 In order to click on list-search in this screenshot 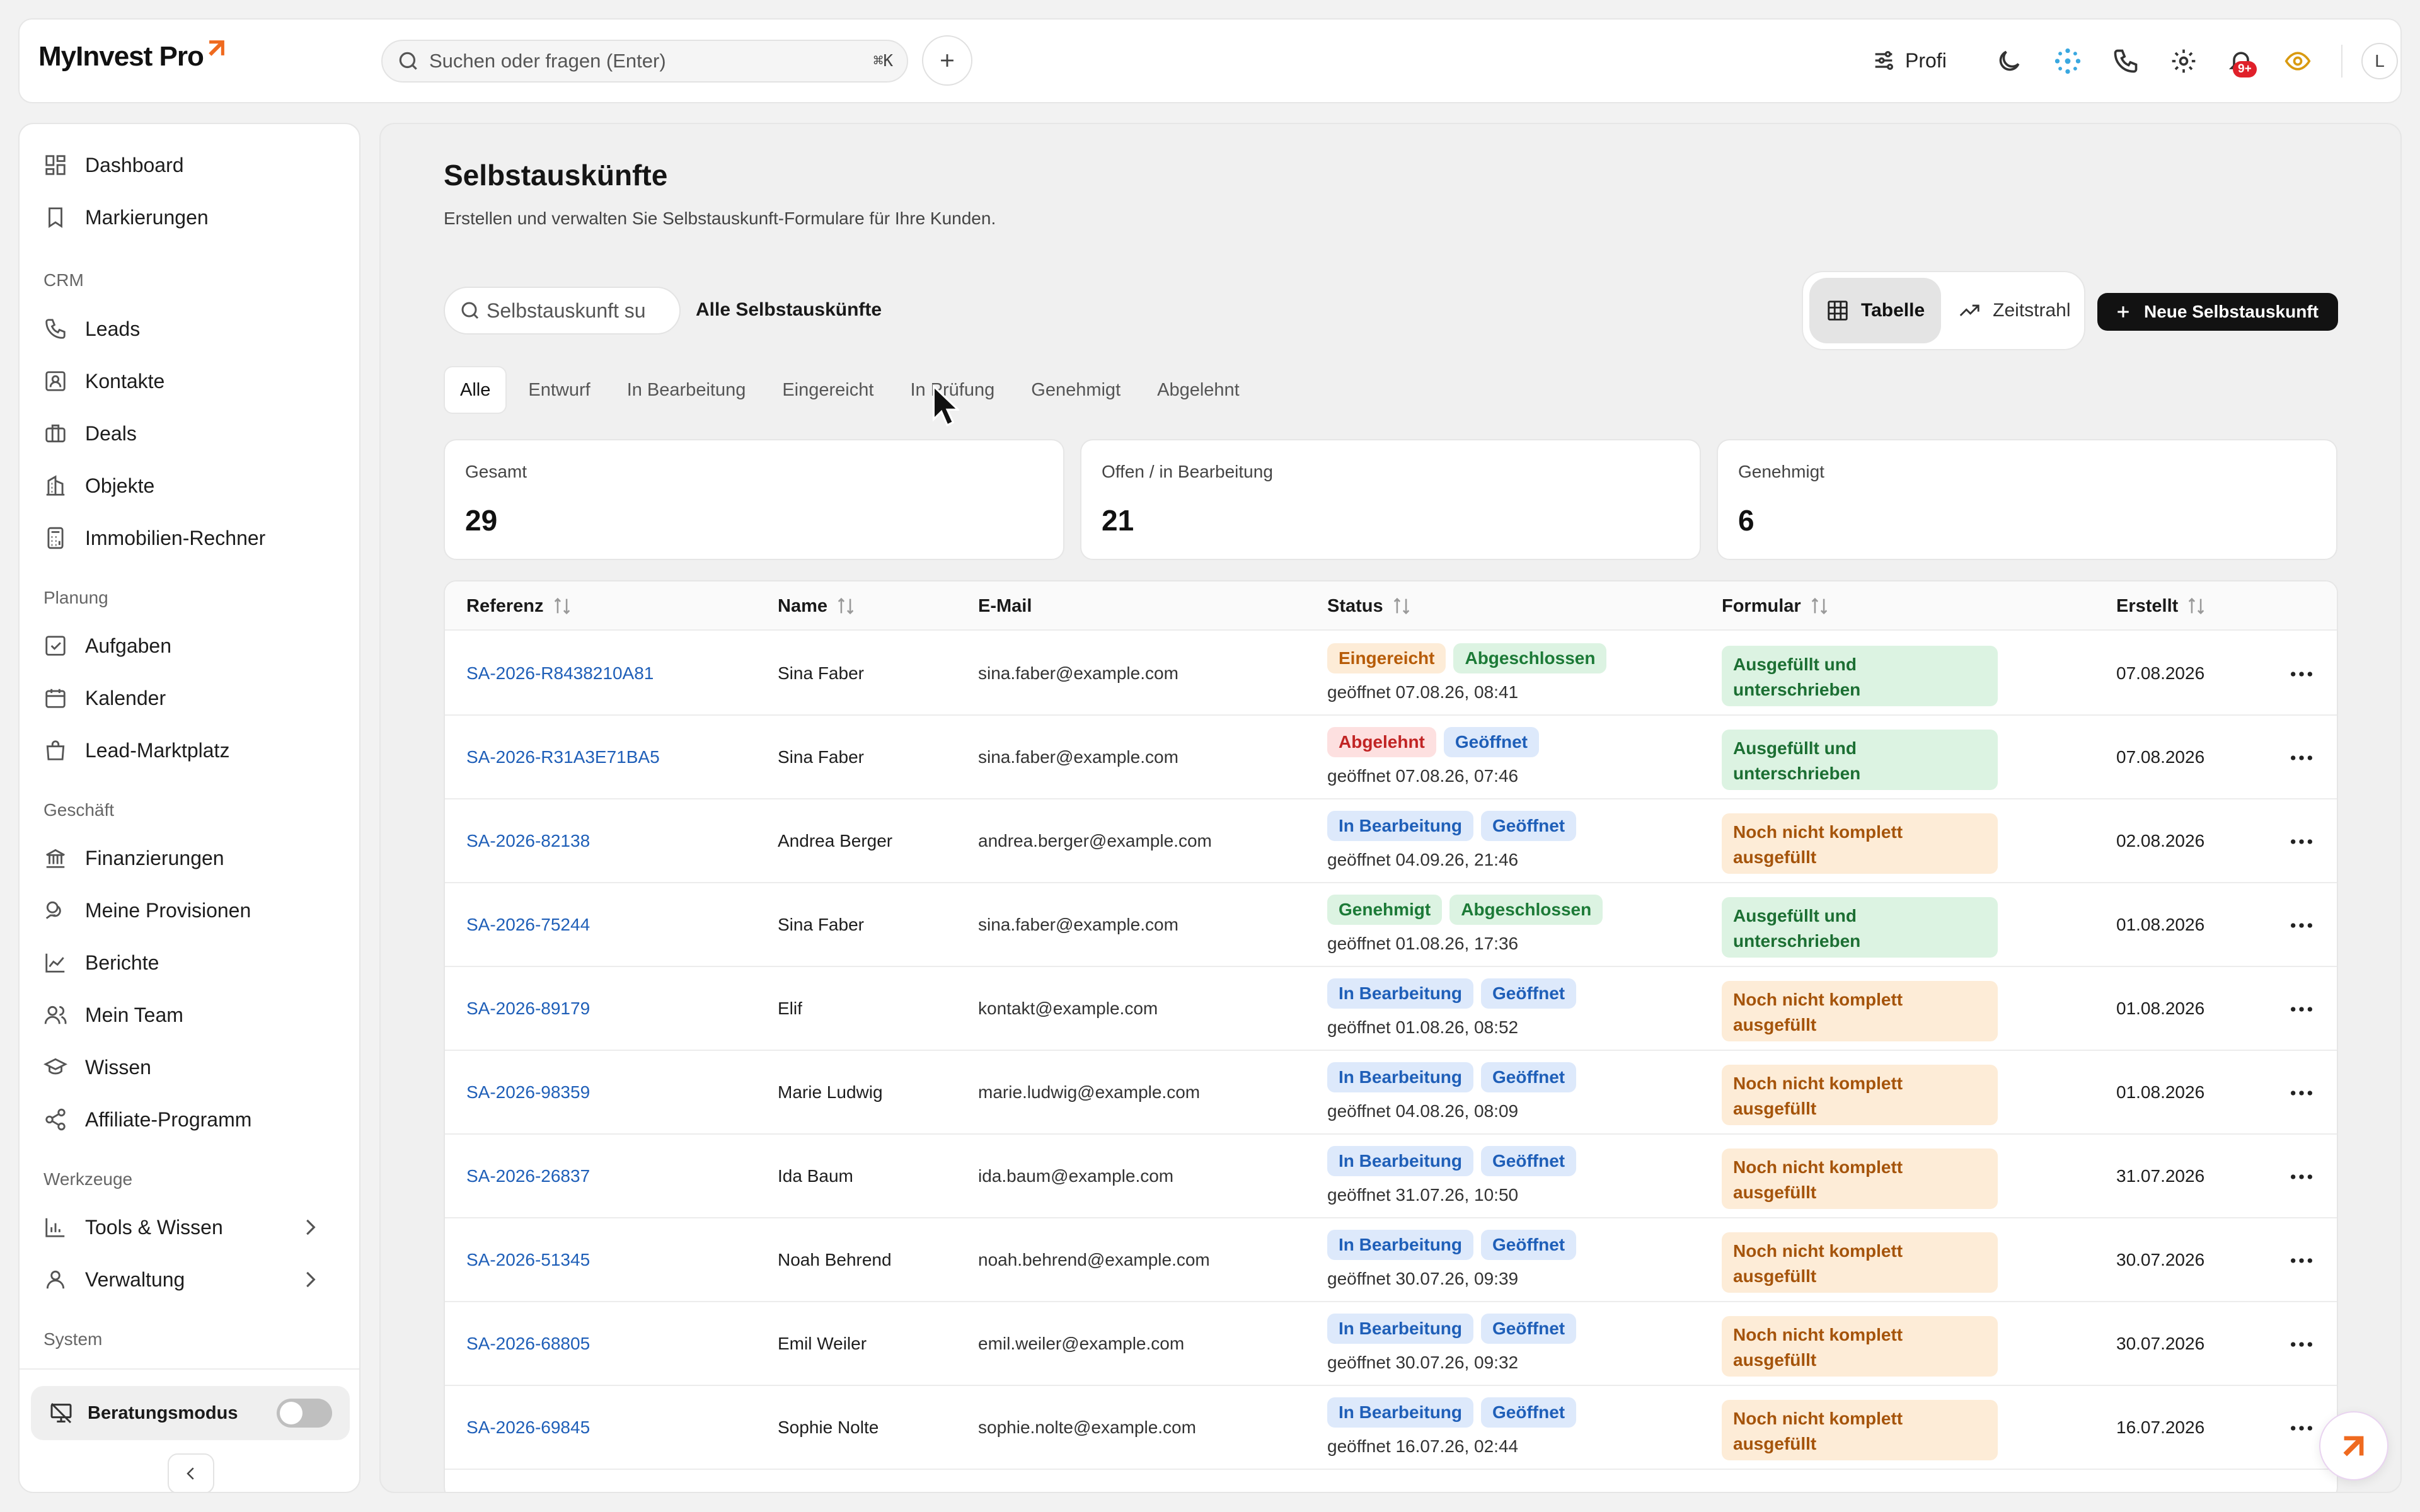, I will do `click(563, 311)`.